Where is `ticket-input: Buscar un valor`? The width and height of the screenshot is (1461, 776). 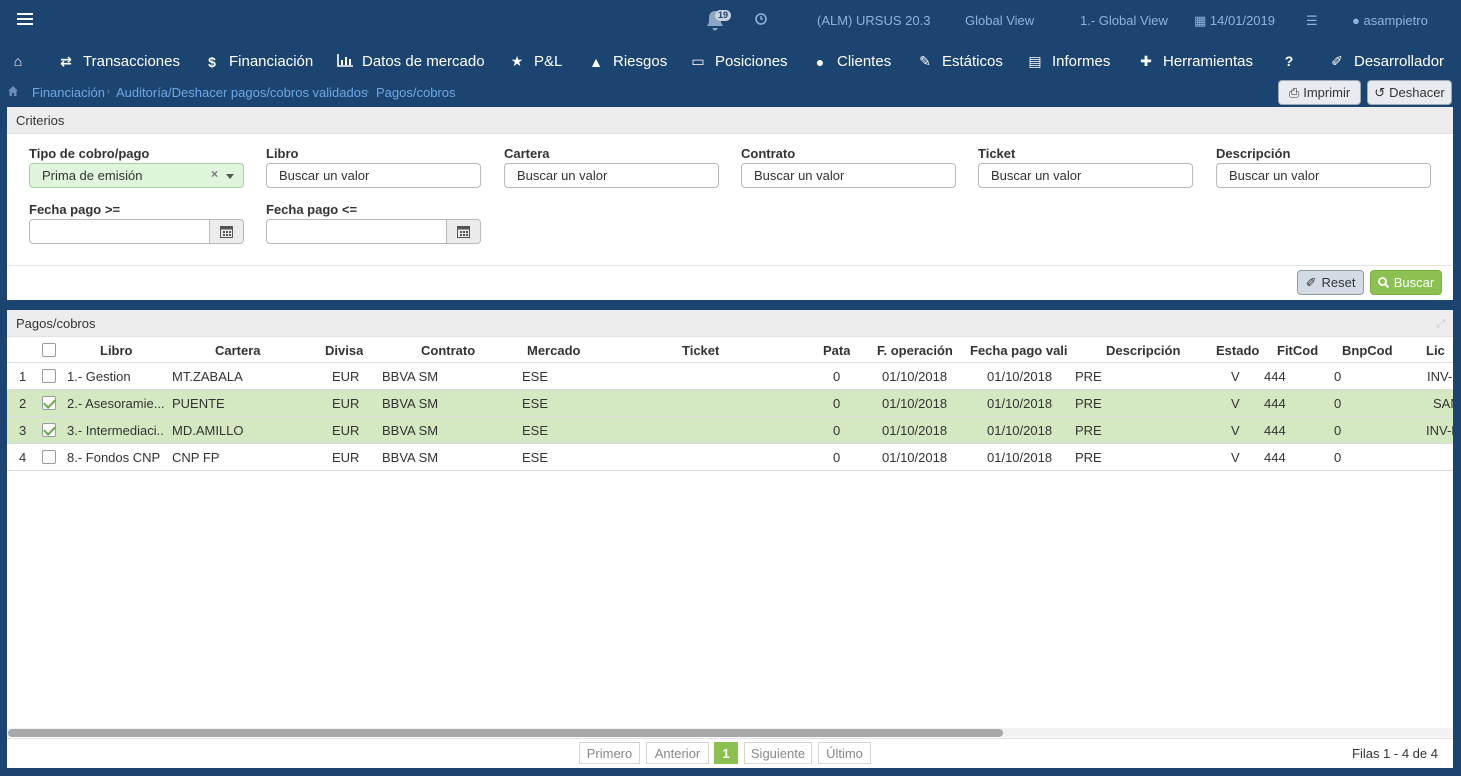 ticket-input: Buscar un valor is located at coordinates (1085, 175).